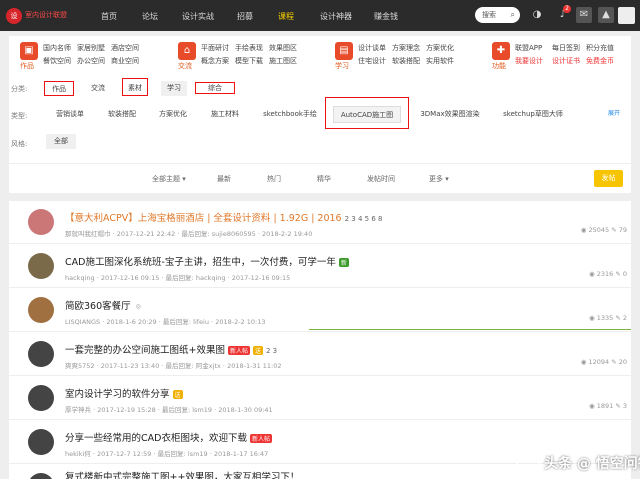 The width and height of the screenshot is (640, 479). I want to click on category-name: 功能, so click(499, 66).